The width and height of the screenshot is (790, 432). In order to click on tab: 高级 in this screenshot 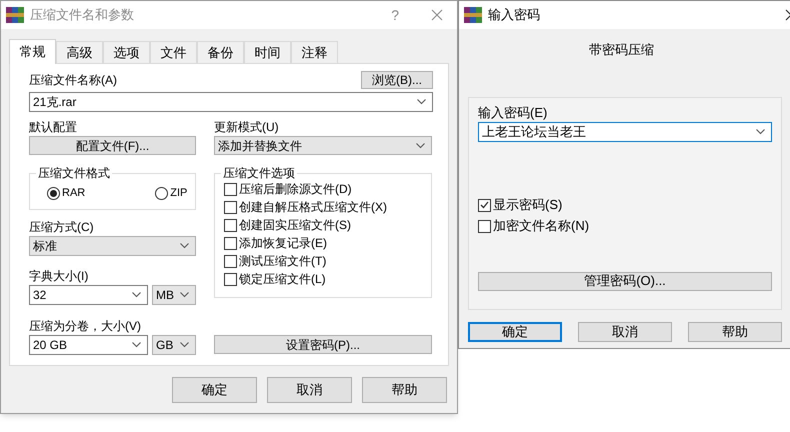, I will do `click(79, 52)`.